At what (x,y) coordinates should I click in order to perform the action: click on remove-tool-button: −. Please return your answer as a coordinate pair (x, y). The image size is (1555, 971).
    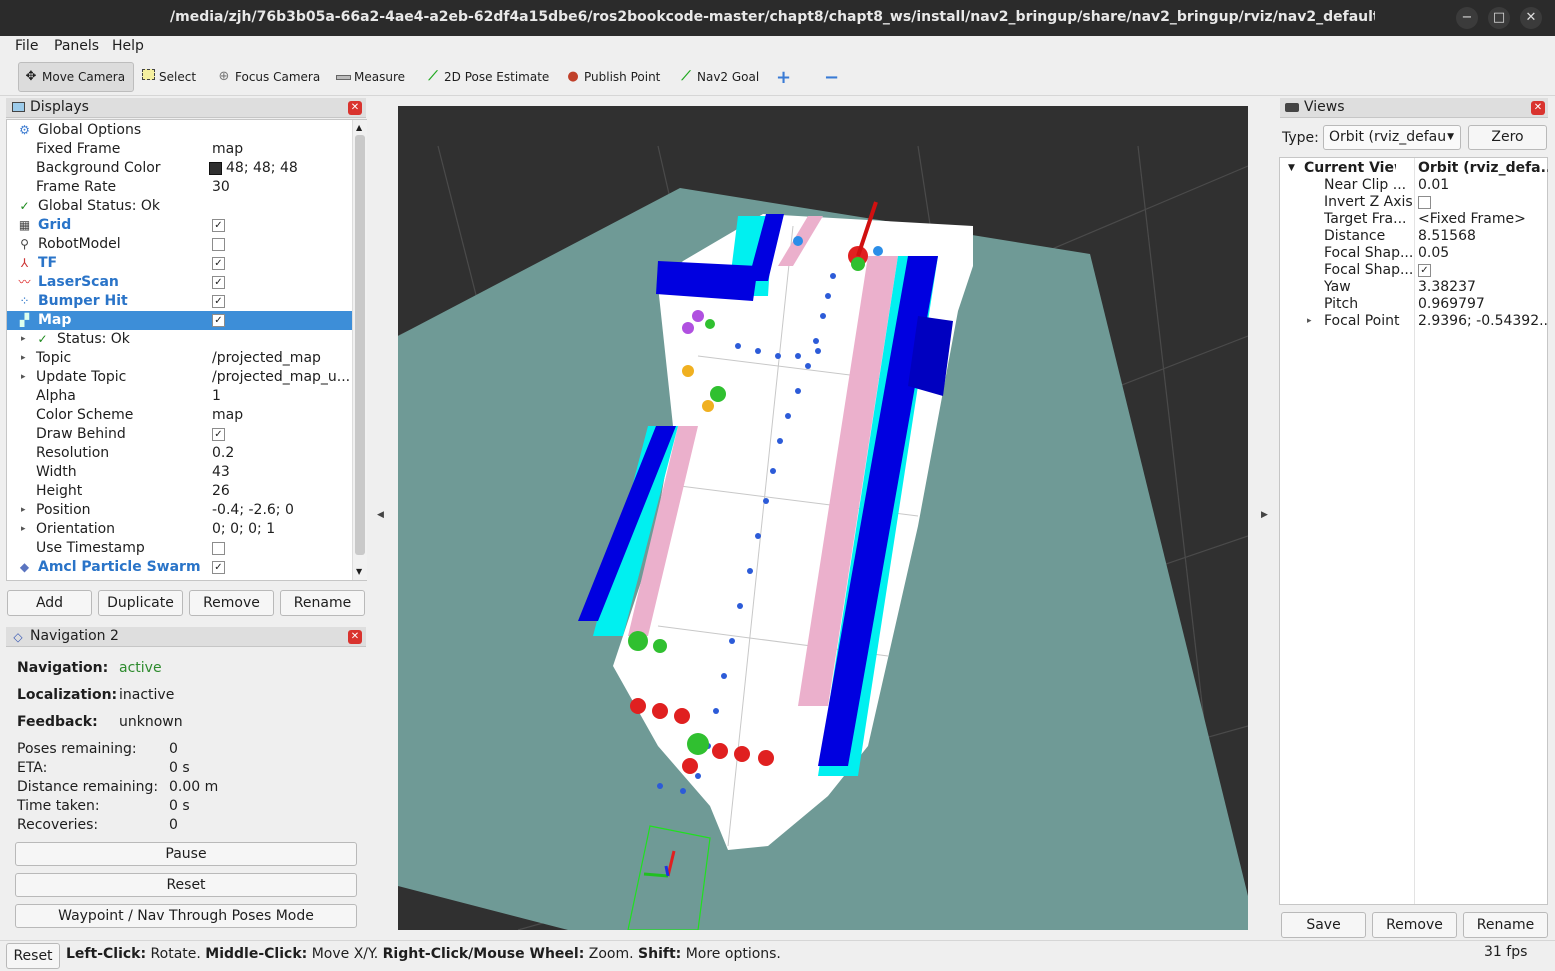
    Looking at the image, I should click on (831, 77).